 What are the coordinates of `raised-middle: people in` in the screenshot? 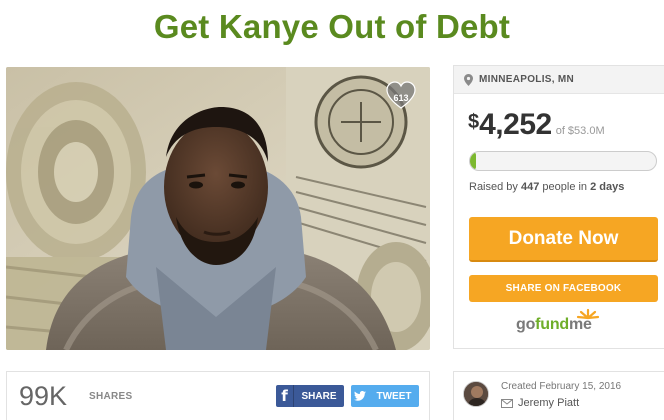 It's located at (565, 187).